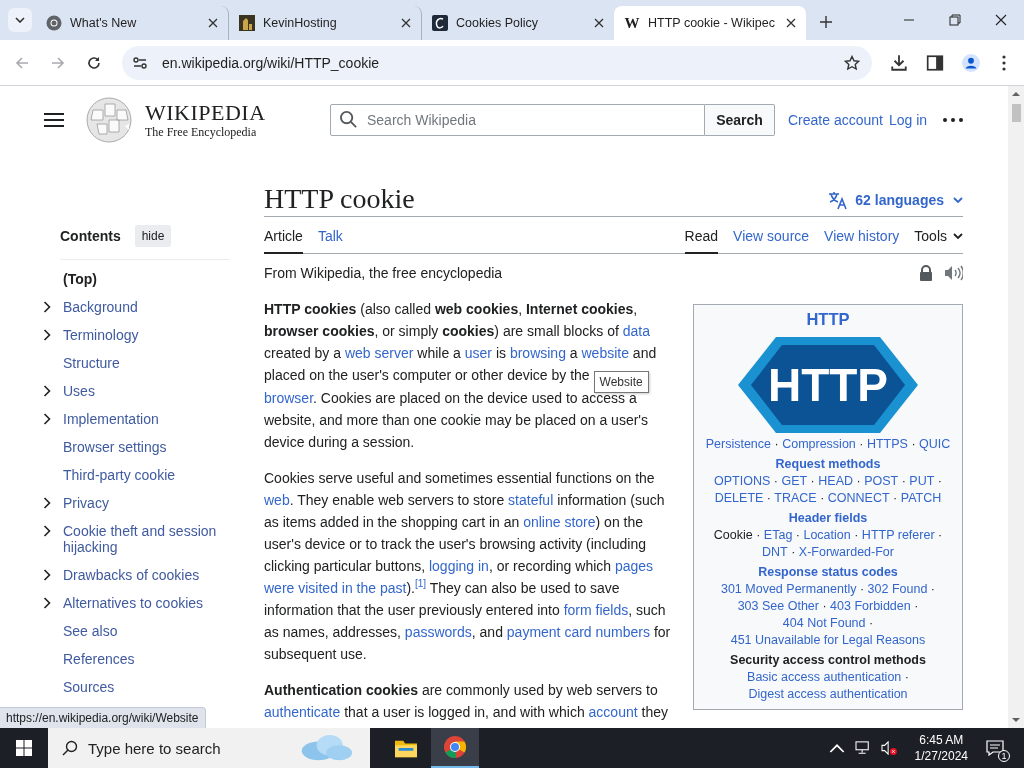 The image size is (1024, 768). What do you see at coordinates (578, 632) in the screenshot?
I see `link: payment card numbers` at bounding box center [578, 632].